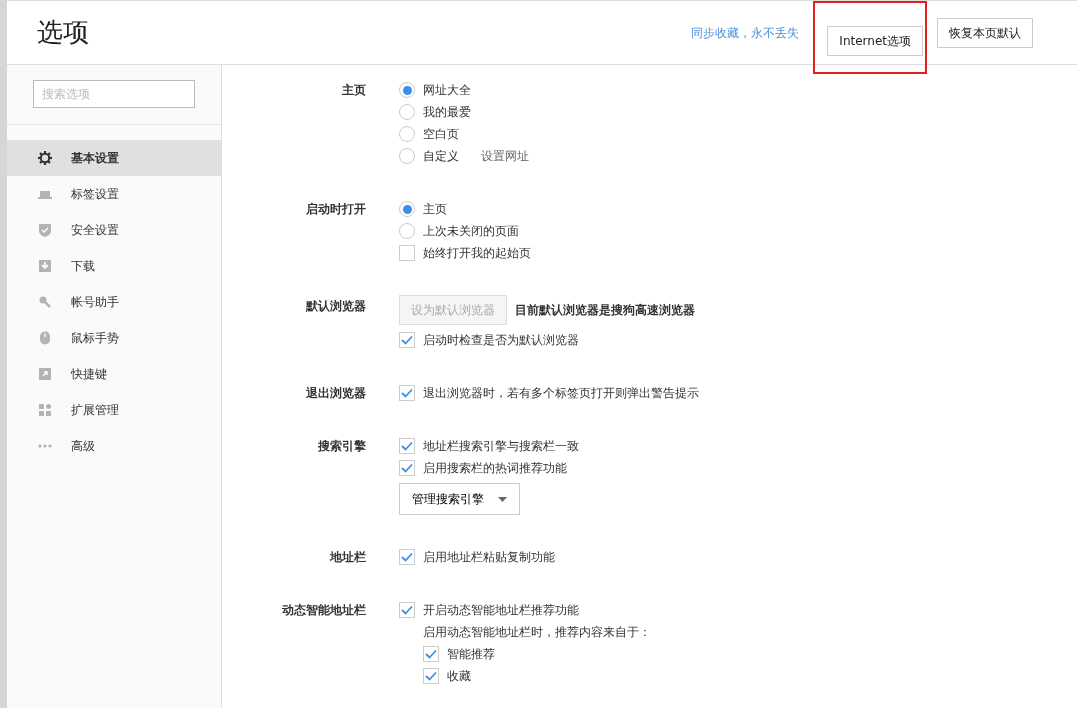 This screenshot has width=1077, height=708. Describe the element at coordinates (501, 340) in the screenshot. I see `option-label: 启动时检查是否为默认浏览器` at that location.